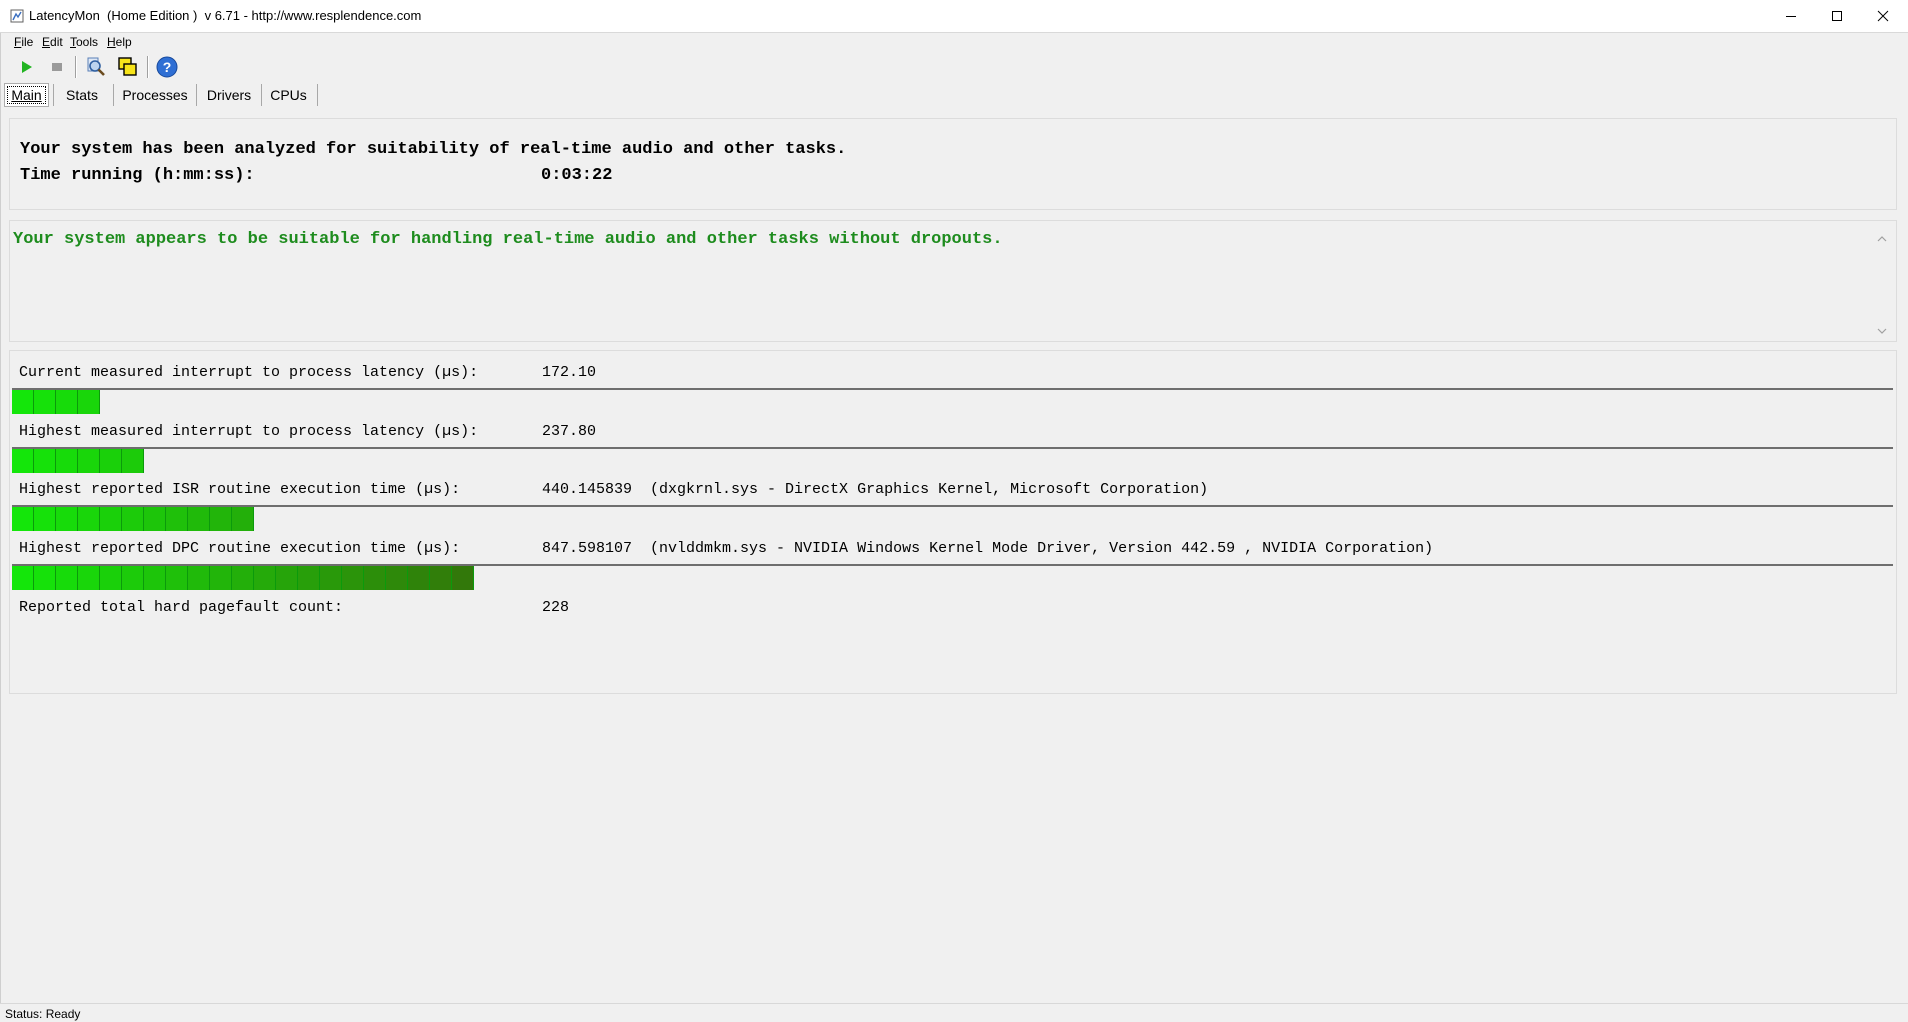 The width and height of the screenshot is (1908, 1022). Describe the element at coordinates (556, 607) in the screenshot. I see `pagefault-value: 228` at that location.